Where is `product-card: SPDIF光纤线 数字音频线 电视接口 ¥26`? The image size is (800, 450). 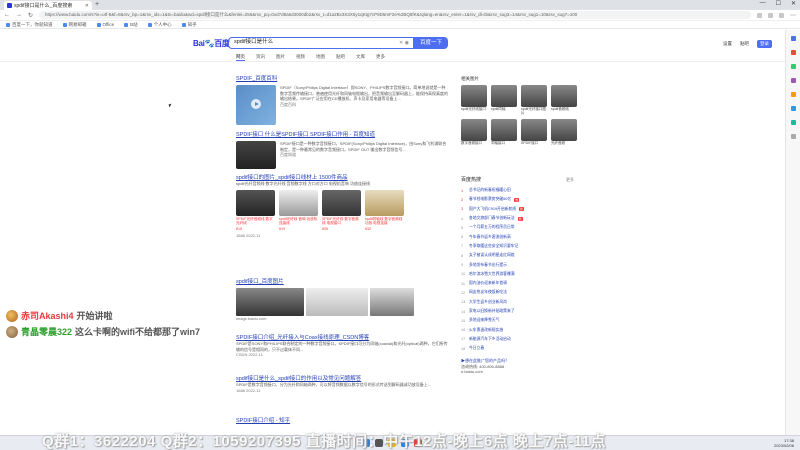
product-card: SPDIF光纤线 数字音频线 电视接口 ¥26 is located at coordinates (341, 210).